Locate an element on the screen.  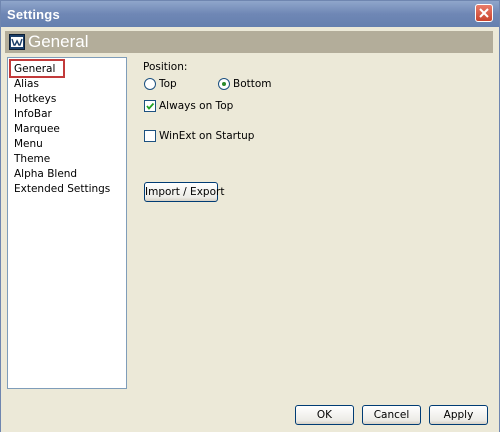
cancel-button: Cancel is located at coordinates (391, 415).